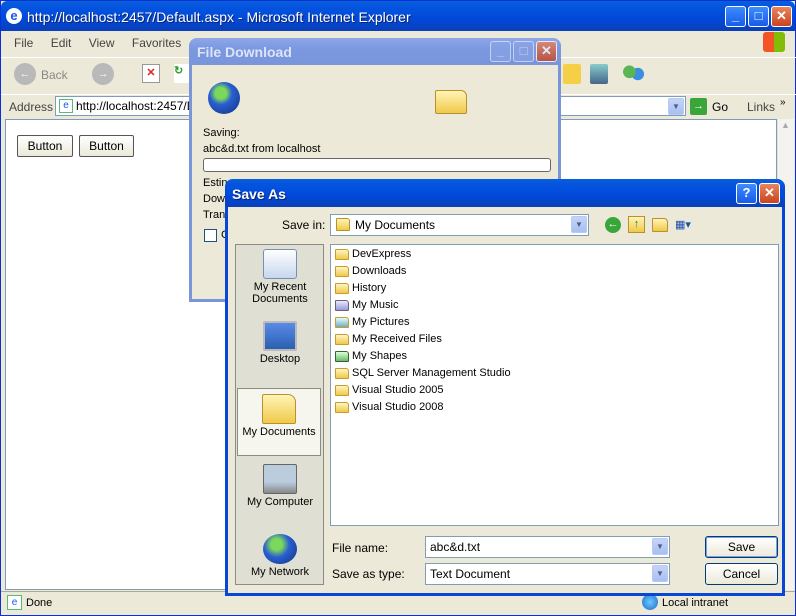 The height and width of the screenshot is (616, 796). Describe the element at coordinates (45, 146) in the screenshot. I see `page-button-1: Button` at that location.